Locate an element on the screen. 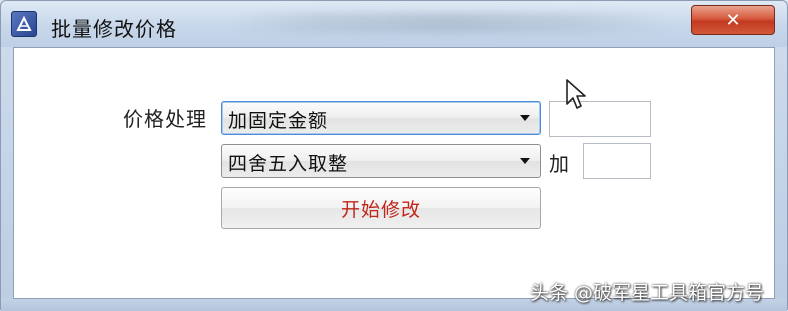  start-modify-button: 开始修改 is located at coordinates (381, 208).